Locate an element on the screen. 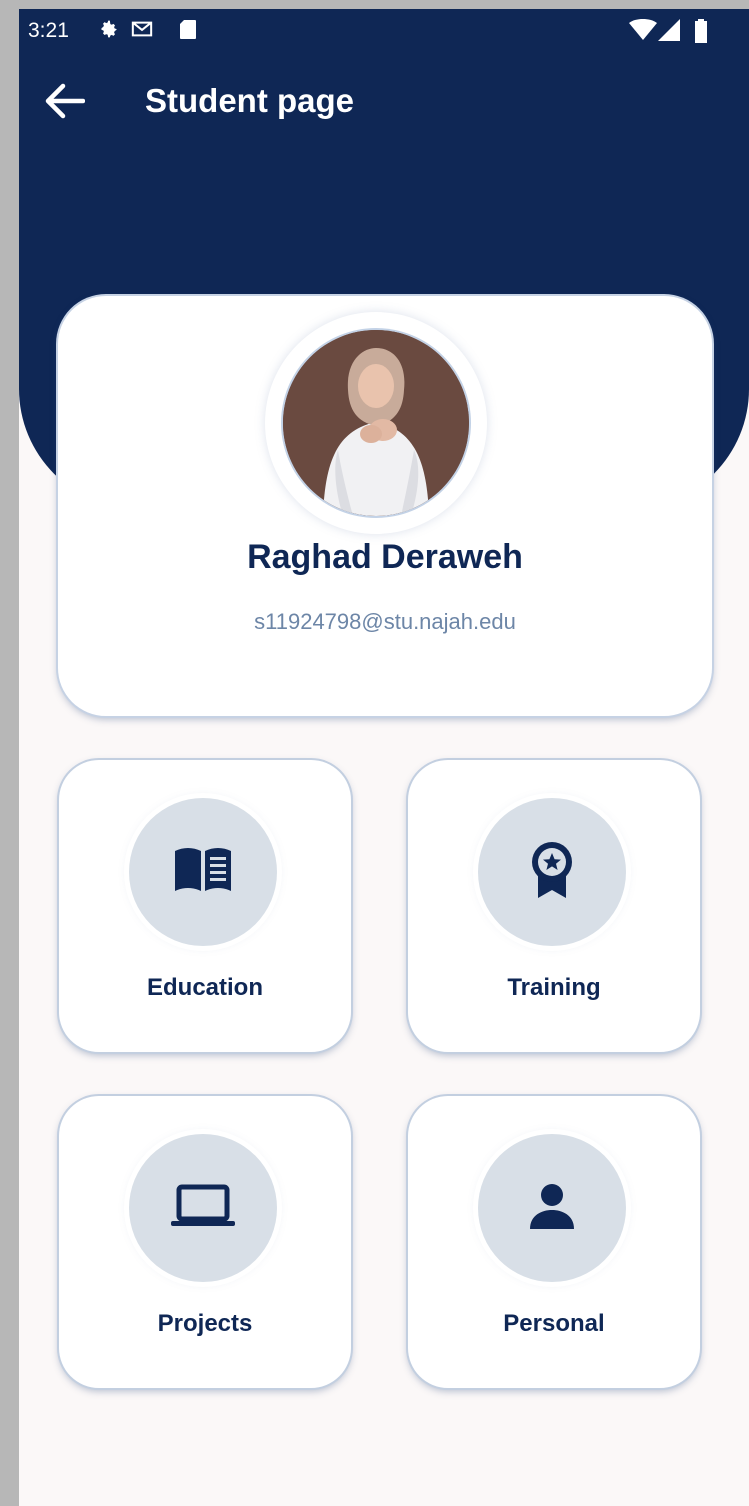 The width and height of the screenshot is (749, 1506). battery-icon is located at coordinates (701, 33).